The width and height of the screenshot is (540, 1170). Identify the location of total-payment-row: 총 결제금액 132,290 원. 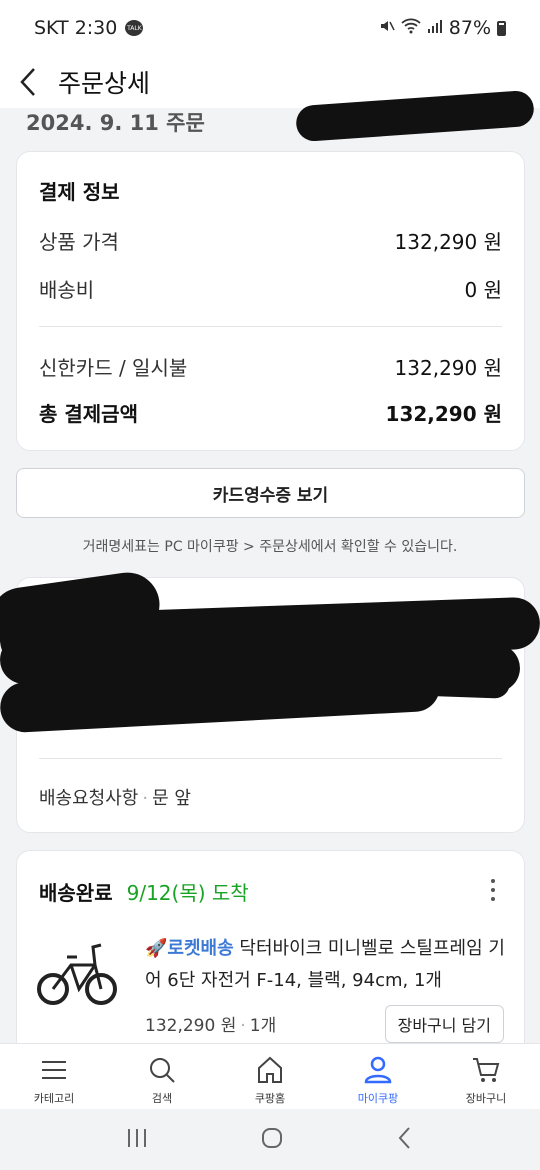
(270, 412).